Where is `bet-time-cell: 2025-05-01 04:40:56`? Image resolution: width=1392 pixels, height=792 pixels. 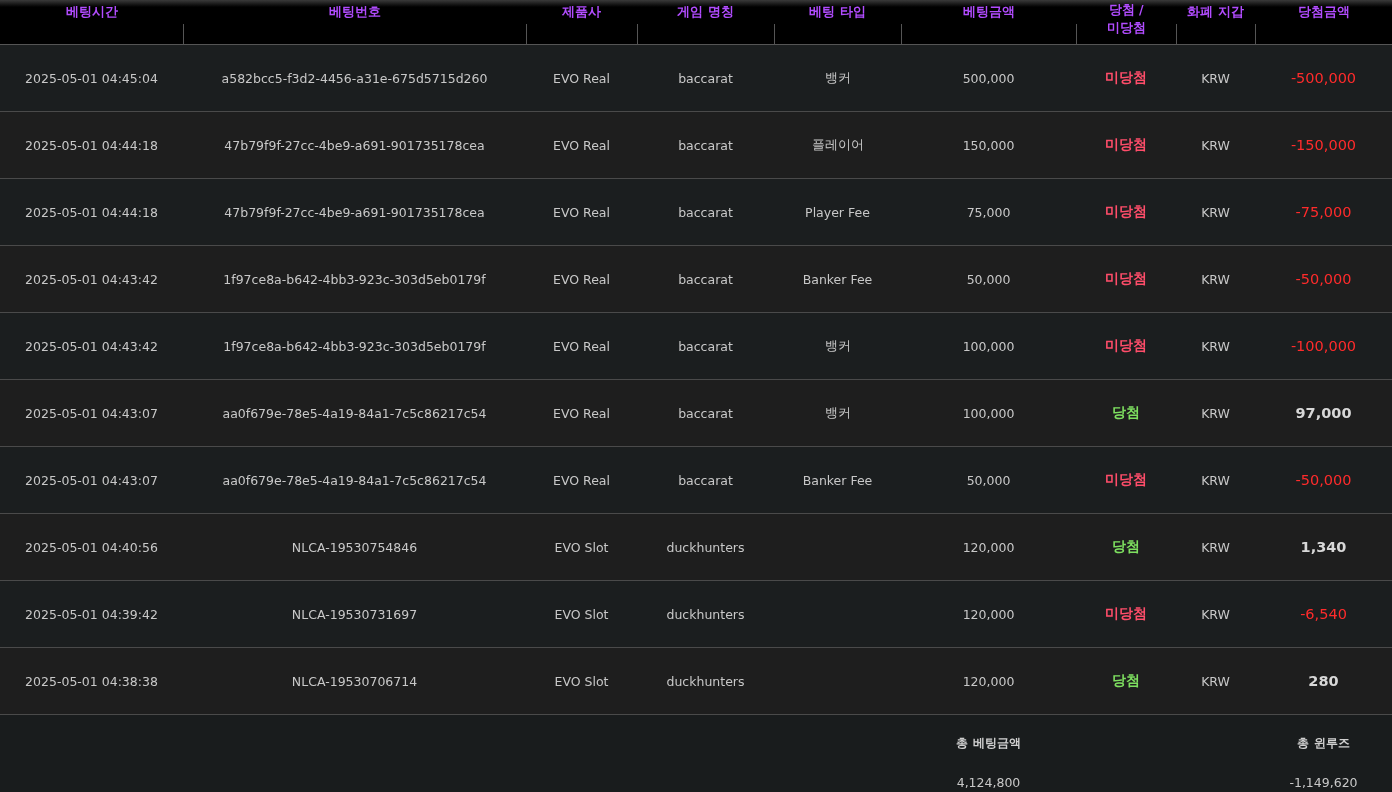
bet-time-cell: 2025-05-01 04:40:56 is located at coordinates (91, 547).